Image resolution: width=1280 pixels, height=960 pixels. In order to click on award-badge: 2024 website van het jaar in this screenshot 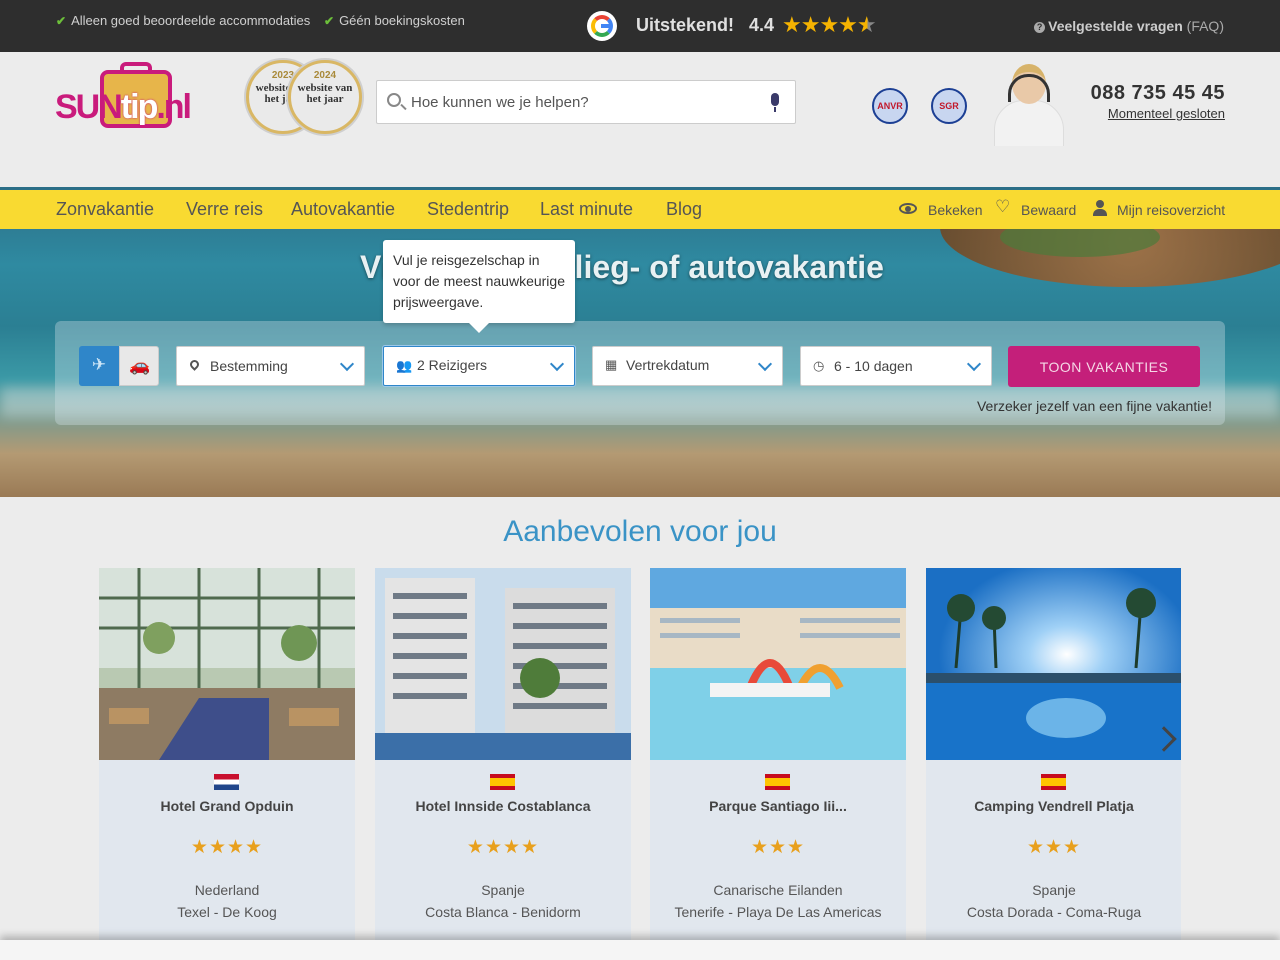, I will do `click(325, 97)`.